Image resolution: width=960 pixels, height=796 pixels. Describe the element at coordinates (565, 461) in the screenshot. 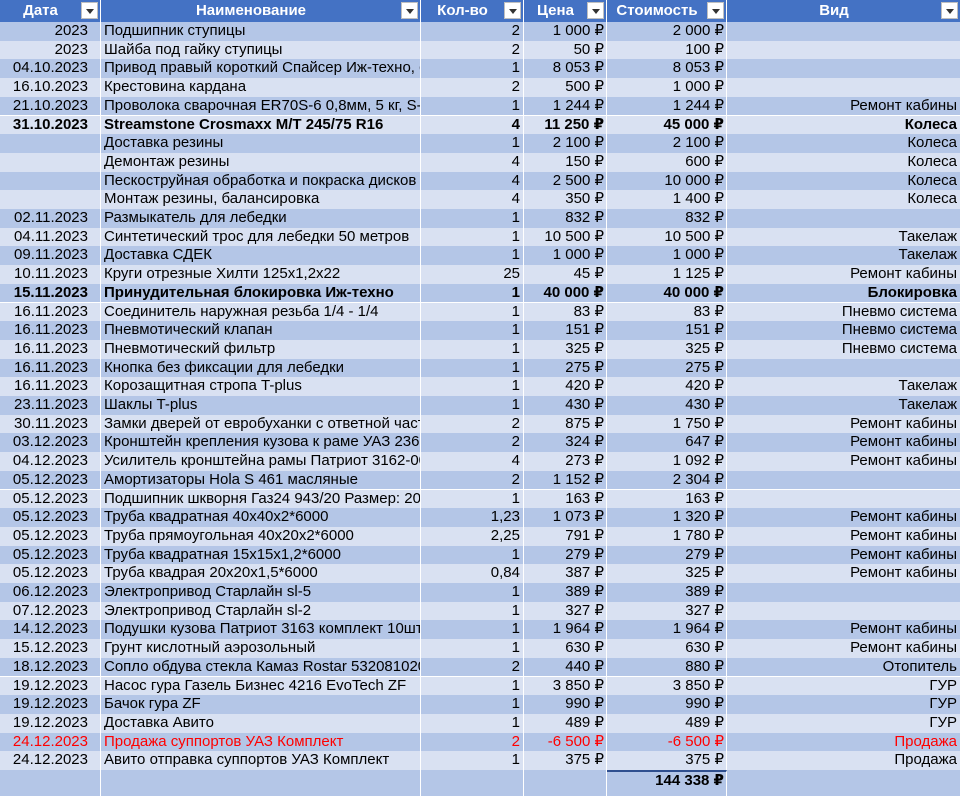

I see `cell-price: 273 ₽` at that location.